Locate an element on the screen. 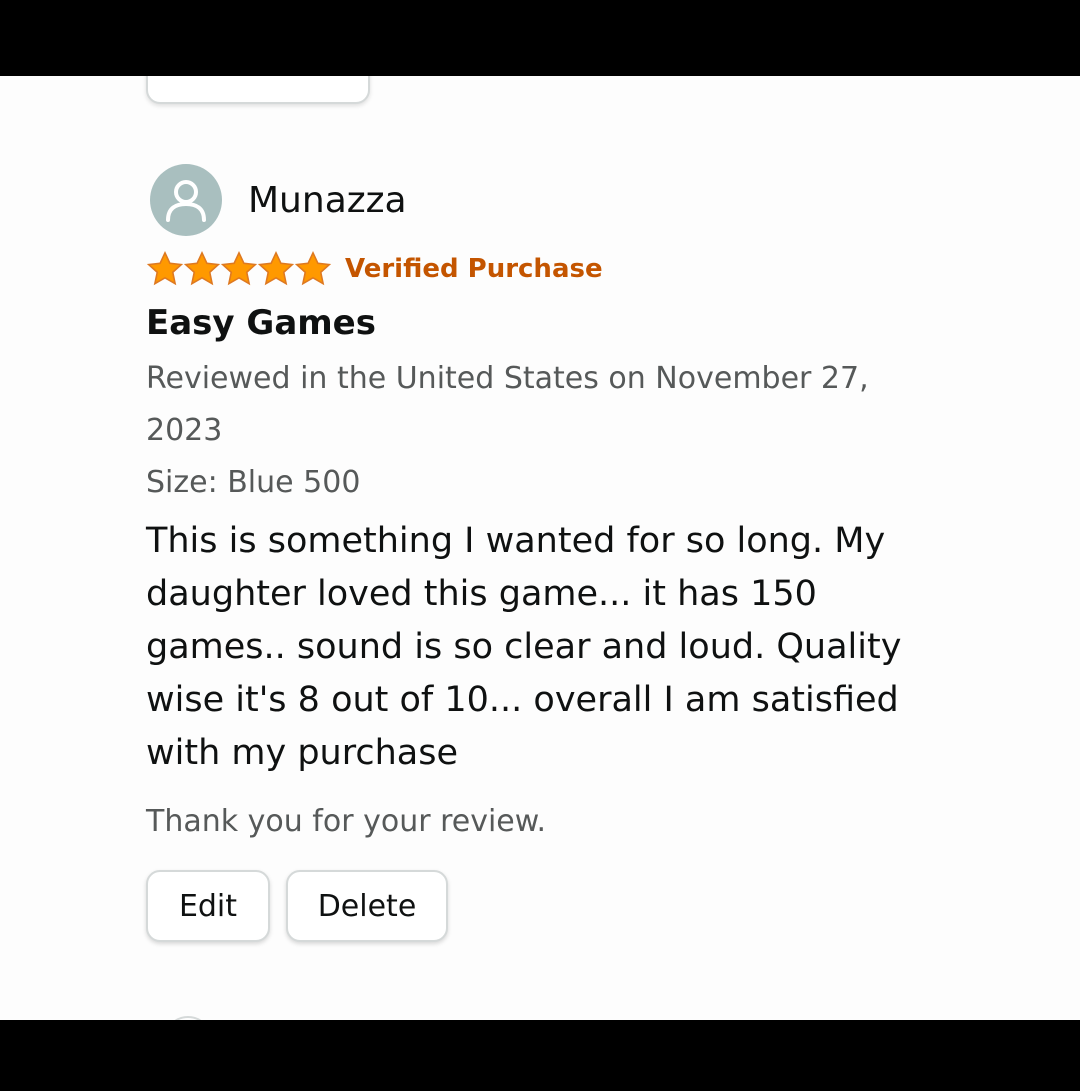  edit-button: Edit is located at coordinates (208, 906).